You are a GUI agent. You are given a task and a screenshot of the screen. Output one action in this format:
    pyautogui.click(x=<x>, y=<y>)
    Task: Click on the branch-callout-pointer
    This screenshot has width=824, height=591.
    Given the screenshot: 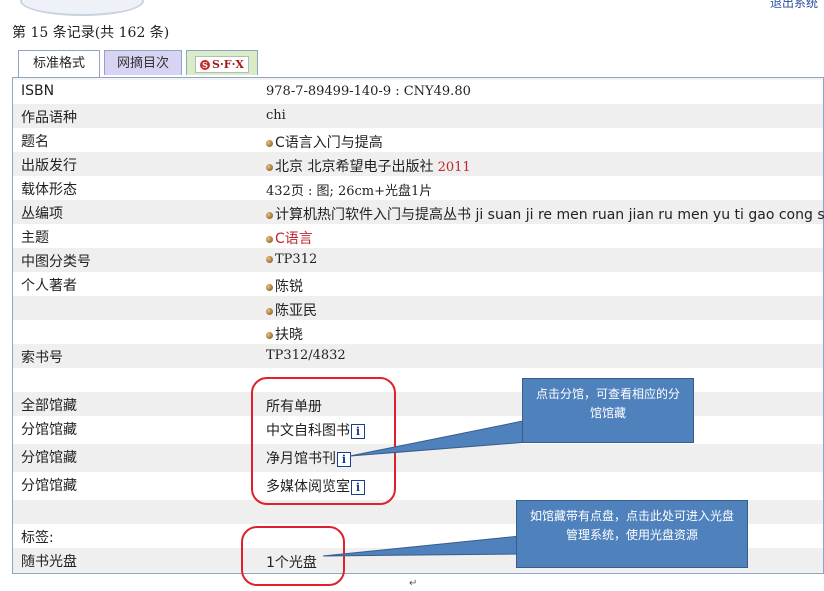 What is the action you would take?
    pyautogui.click(x=439, y=438)
    